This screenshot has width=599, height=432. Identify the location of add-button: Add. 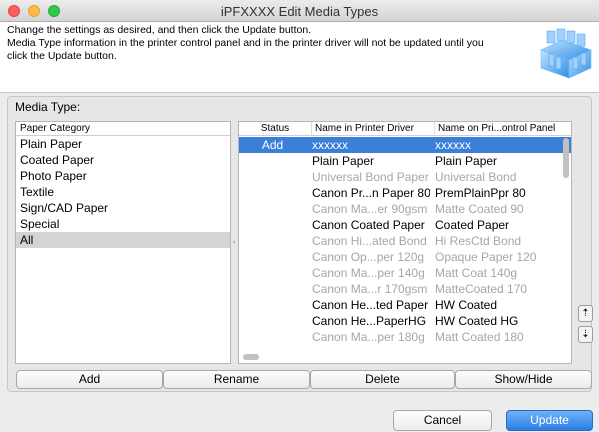
(89, 379).